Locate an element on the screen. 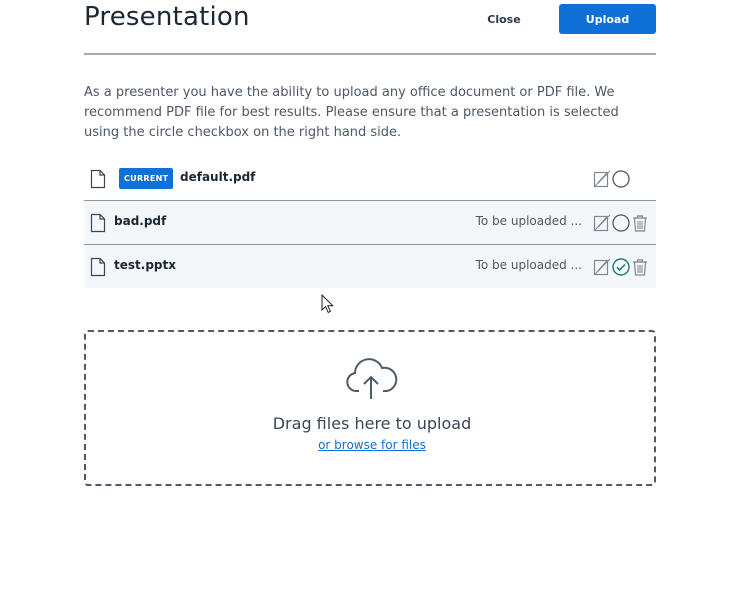 This screenshot has height=614, width=751. current-badge: CURRENT is located at coordinates (146, 178).